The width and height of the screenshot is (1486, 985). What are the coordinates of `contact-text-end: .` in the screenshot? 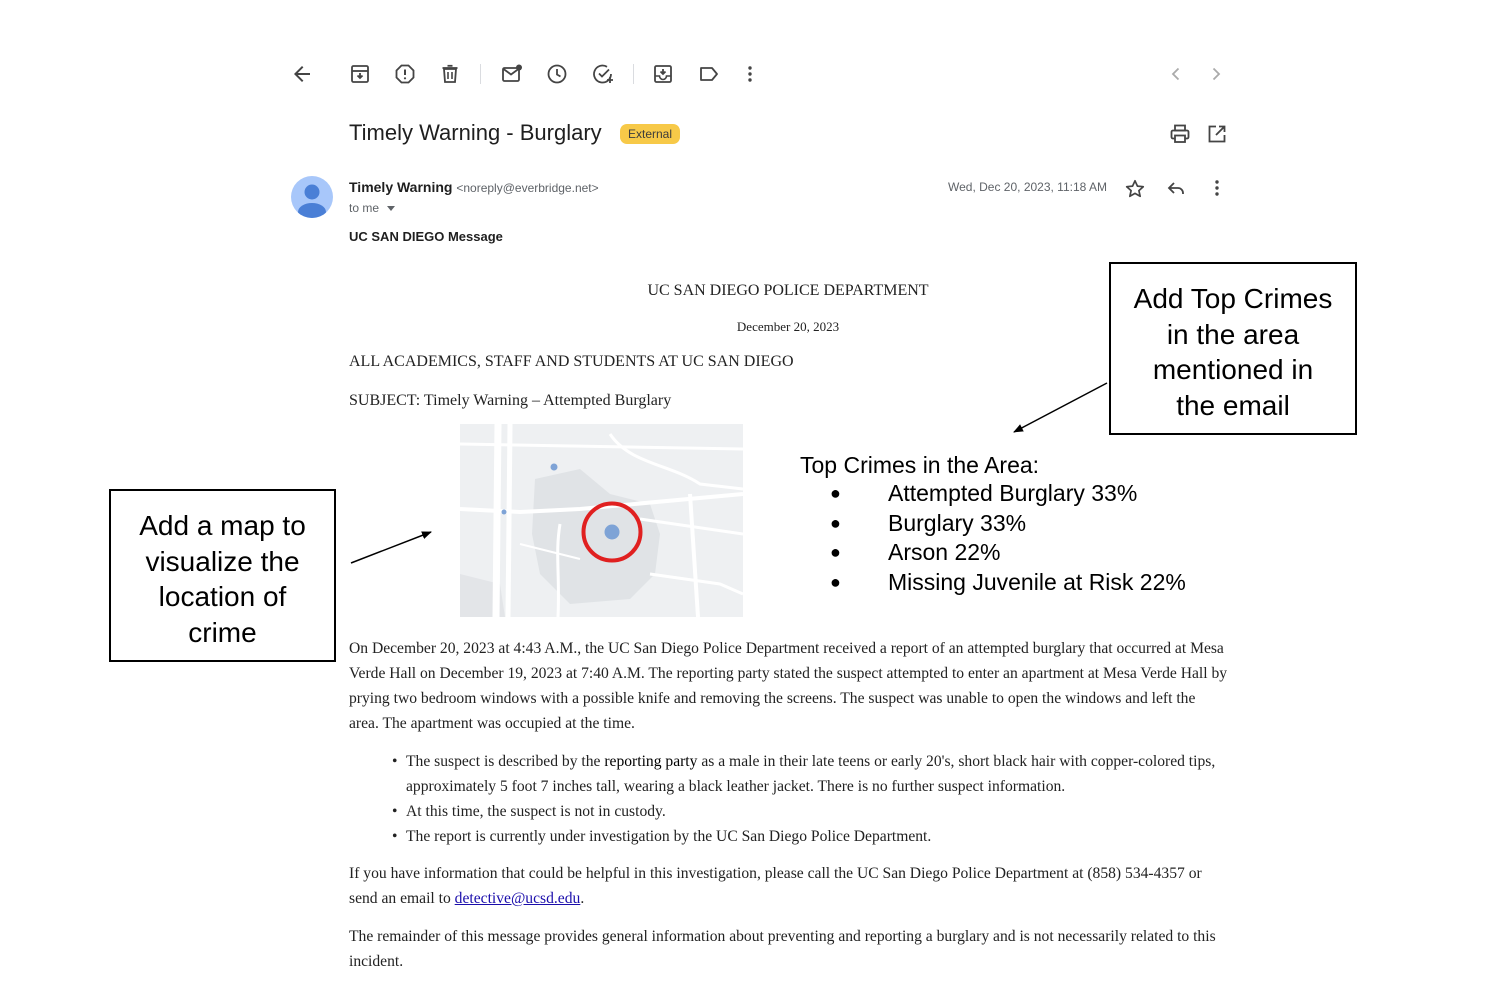 It's located at (582, 898).